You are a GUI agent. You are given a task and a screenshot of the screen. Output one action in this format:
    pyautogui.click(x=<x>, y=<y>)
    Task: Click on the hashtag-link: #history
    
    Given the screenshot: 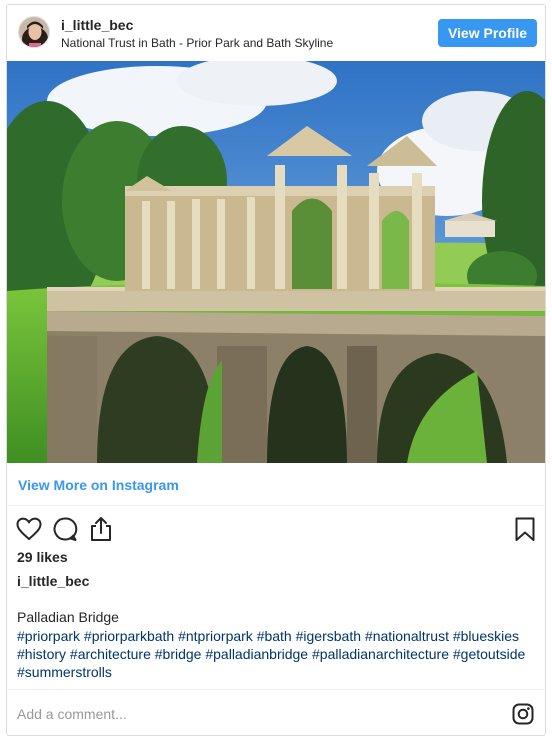 What is the action you would take?
    pyautogui.click(x=41, y=654)
    